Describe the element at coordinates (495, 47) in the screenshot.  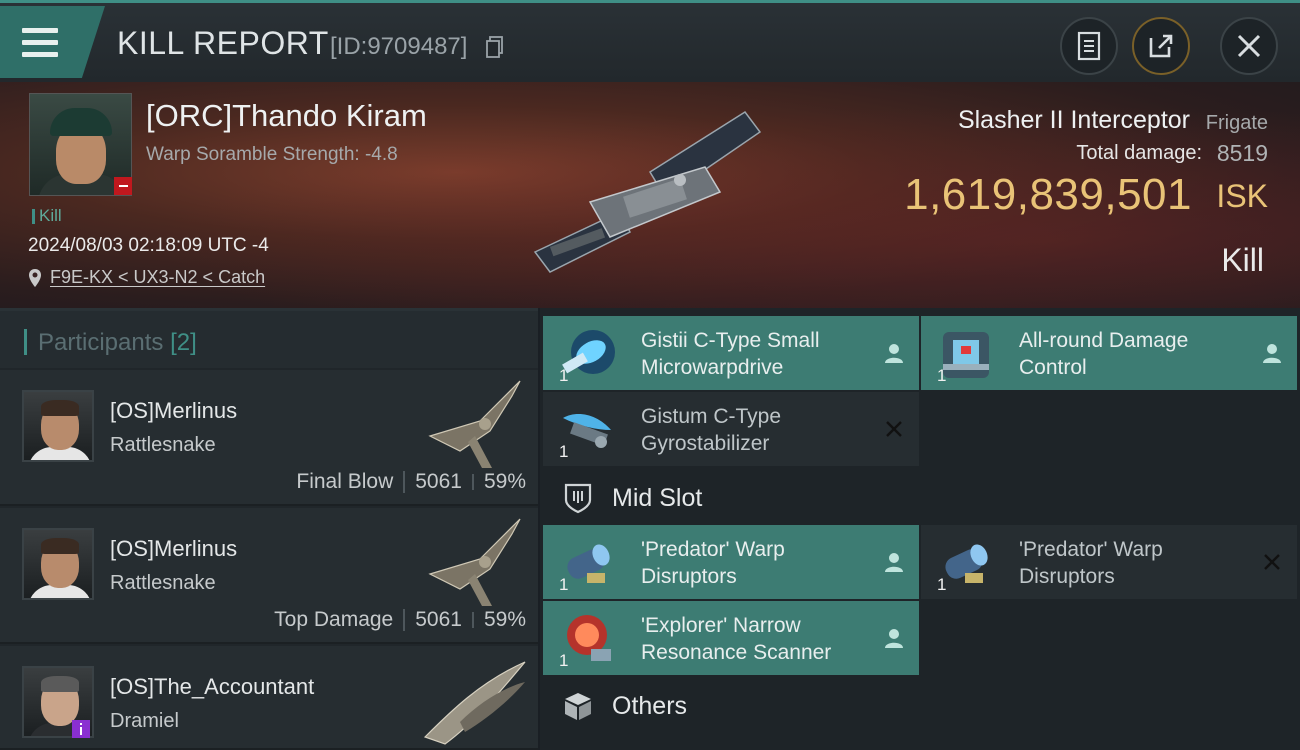
I see `copy-icon` at that location.